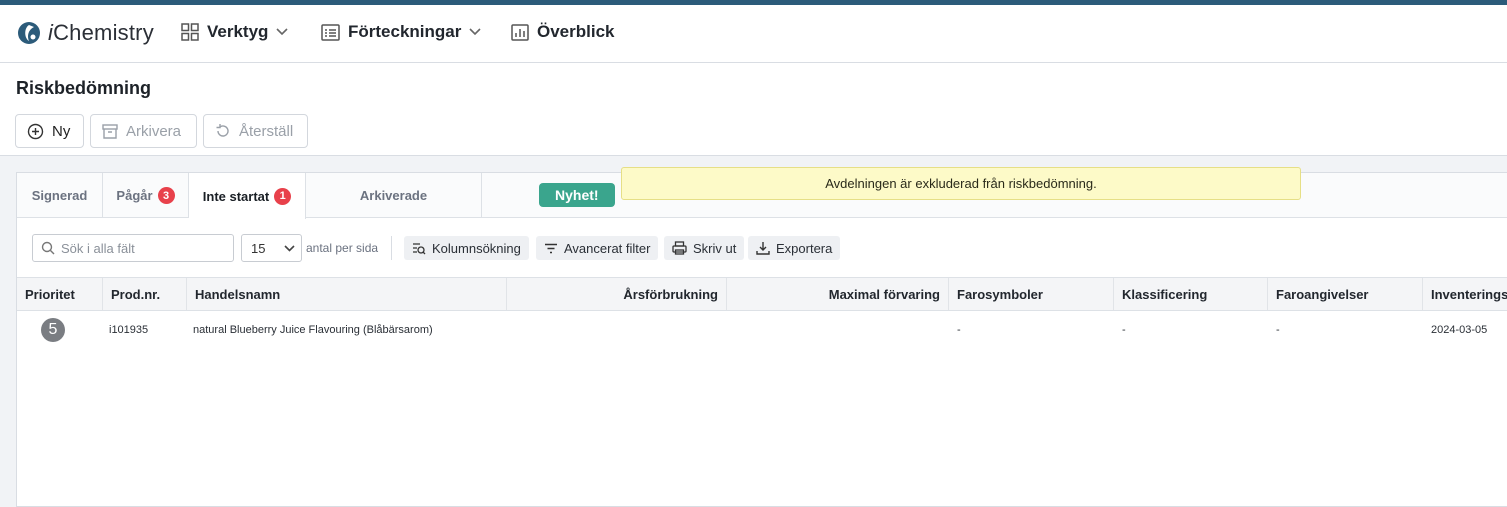 This screenshot has height=507, width=1507. I want to click on column-search-button: Kolumnsökning, so click(466, 248).